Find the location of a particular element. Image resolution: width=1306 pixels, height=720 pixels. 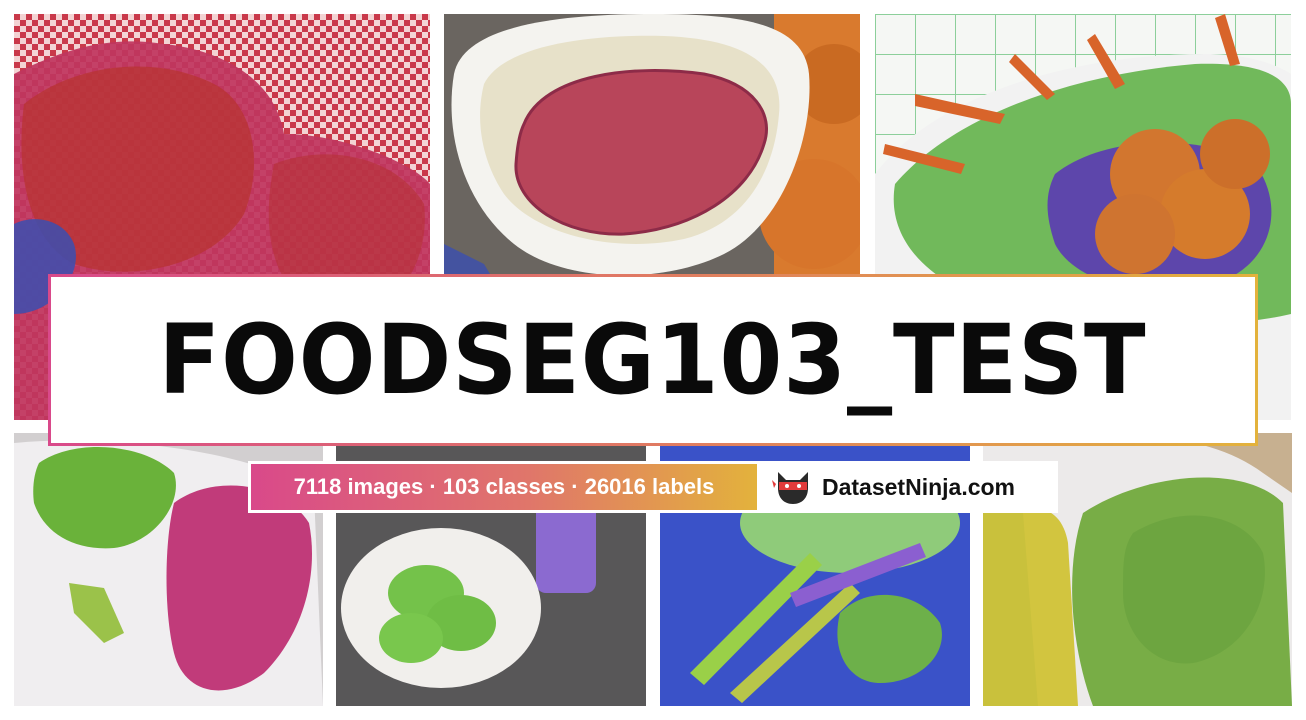

dataset-title: FOODSEG103_TEST is located at coordinates (652, 360).